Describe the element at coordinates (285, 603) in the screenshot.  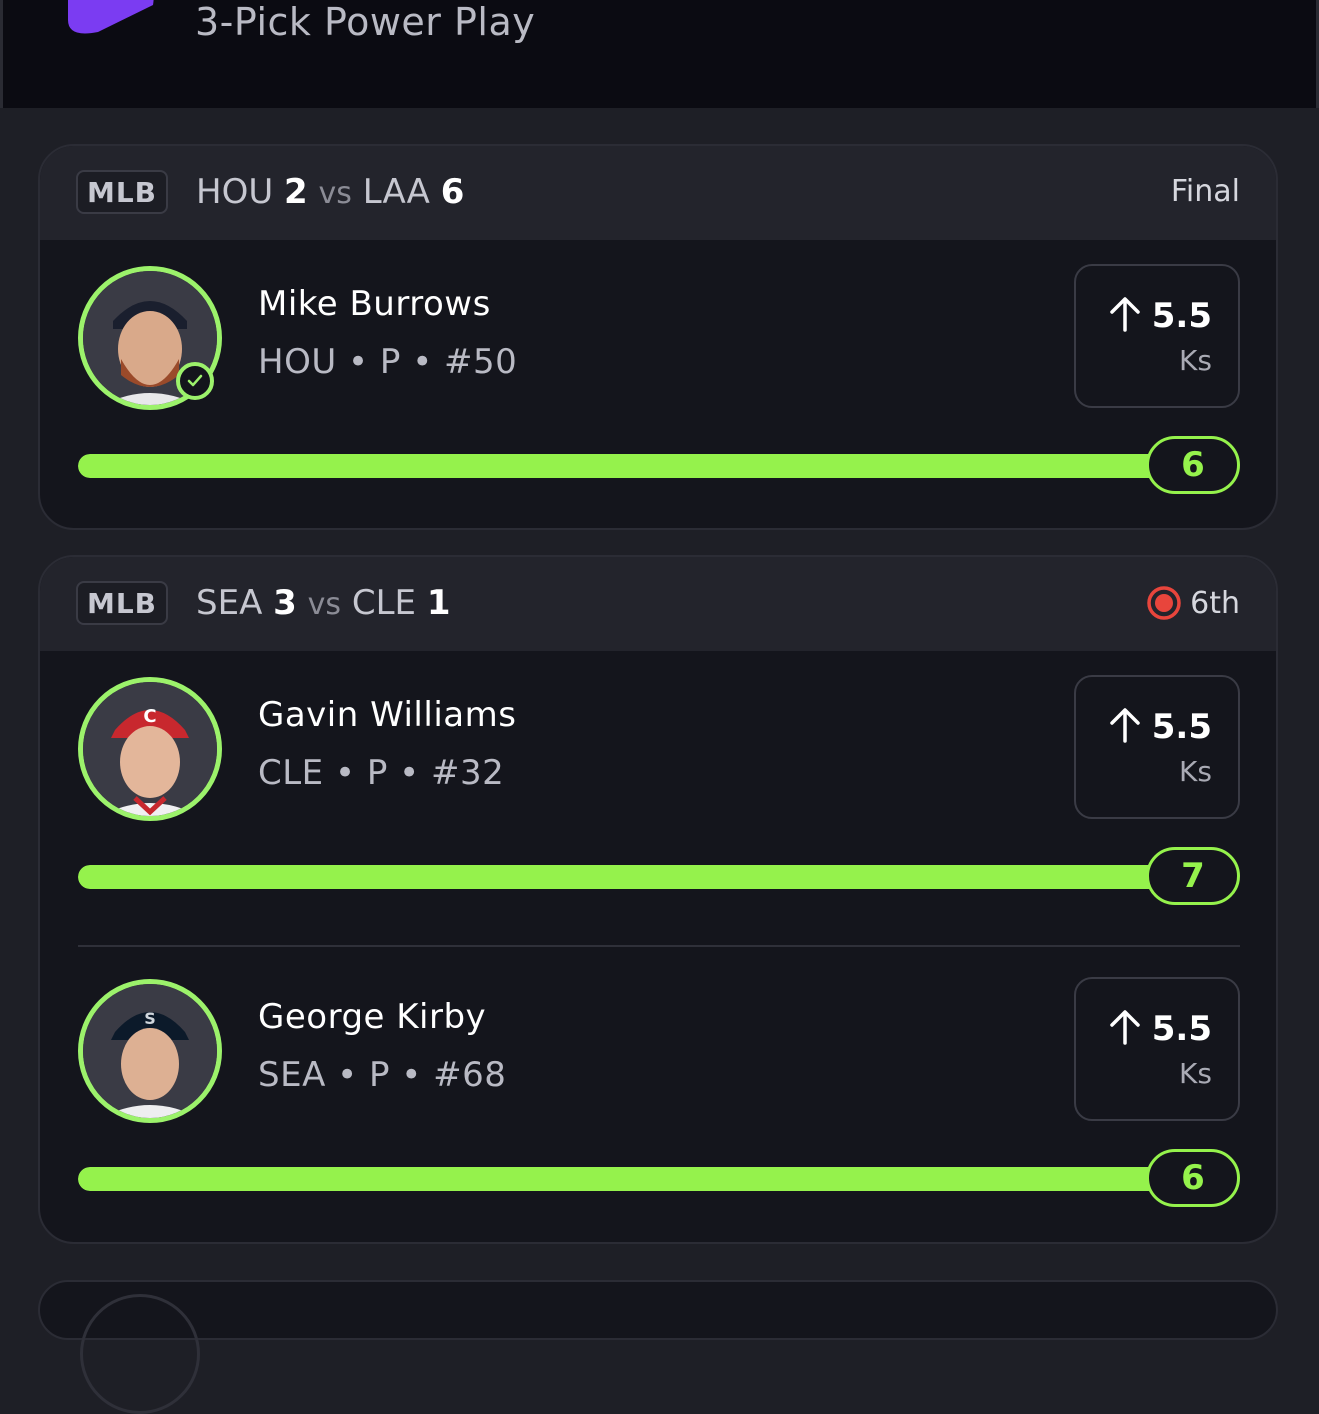
I see `away-score: 3` at that location.